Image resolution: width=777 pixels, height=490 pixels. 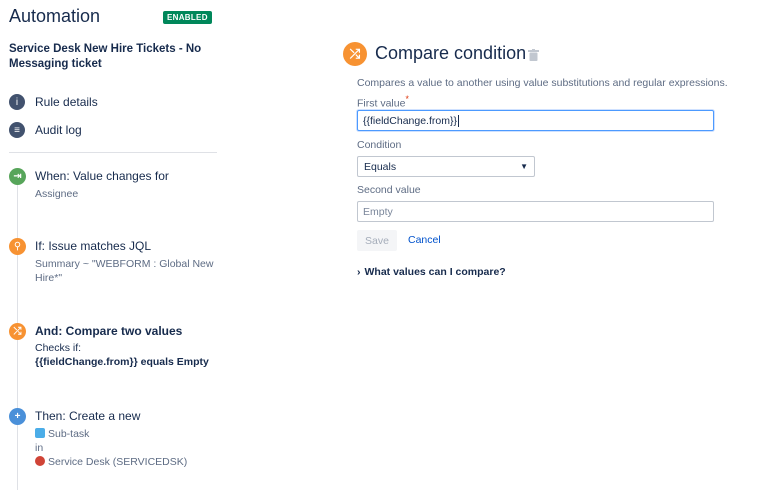 I want to click on step-action-title: Then: Create a new, so click(x=88, y=416).